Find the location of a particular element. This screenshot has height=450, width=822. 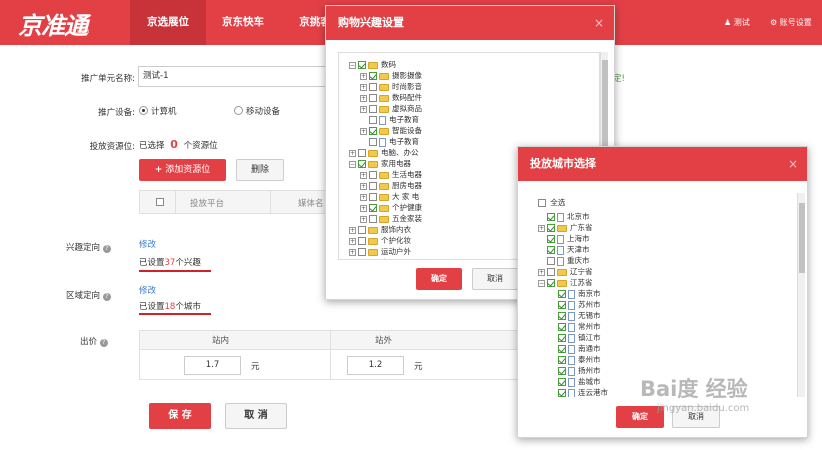

interest-edit-link: 修改 is located at coordinates (147, 244).